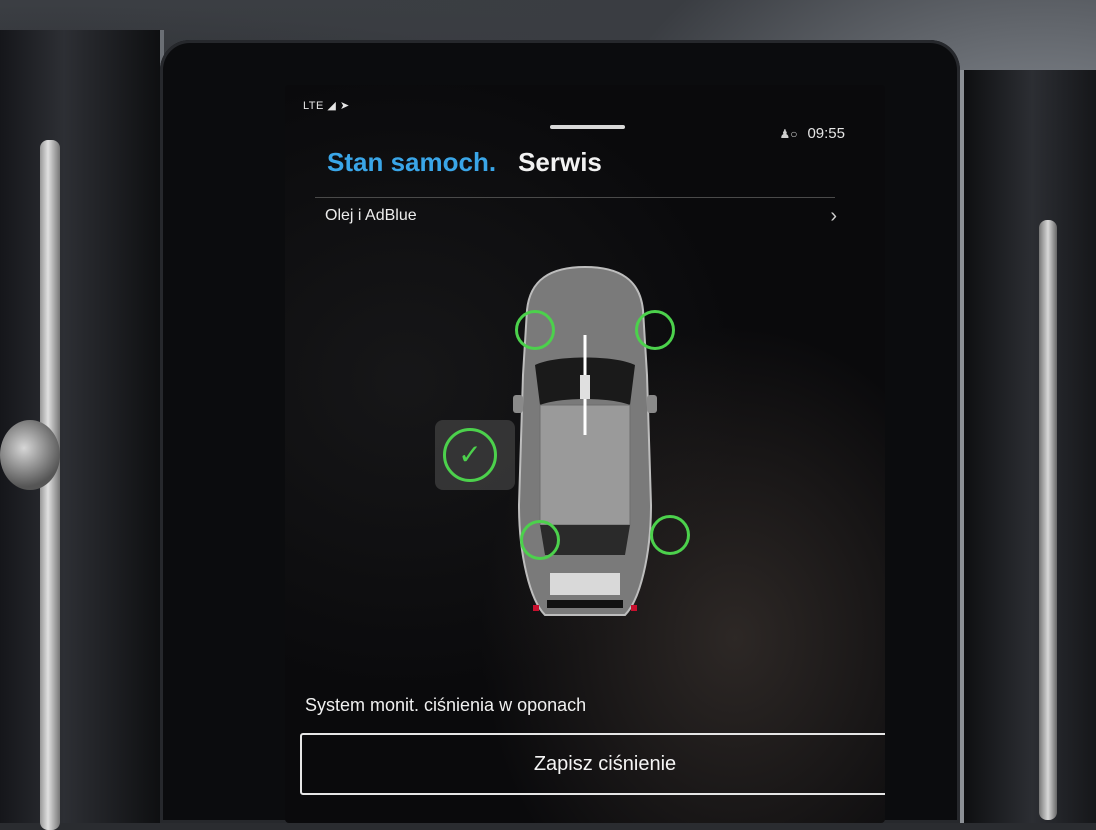 Image resolution: width=1096 pixels, height=830 pixels. I want to click on tab-car-status: Stan samoch., so click(411, 162).